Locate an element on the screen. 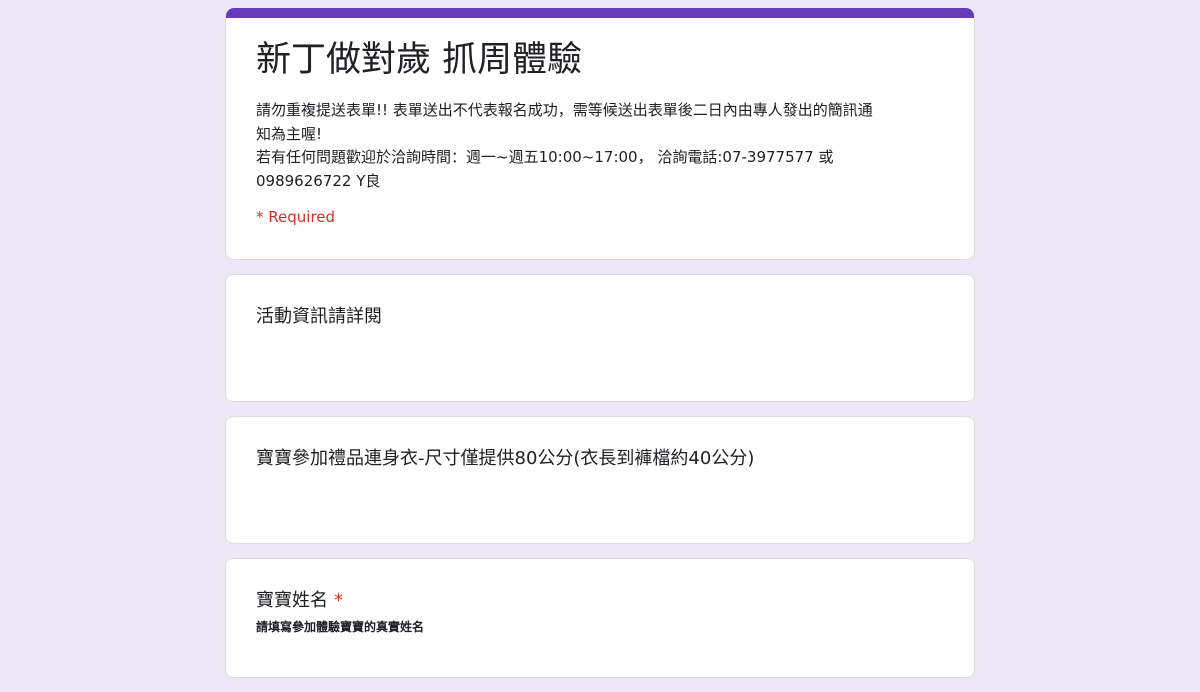 This screenshot has height=692, width=1200. required-asterisk: * is located at coordinates (338, 600).